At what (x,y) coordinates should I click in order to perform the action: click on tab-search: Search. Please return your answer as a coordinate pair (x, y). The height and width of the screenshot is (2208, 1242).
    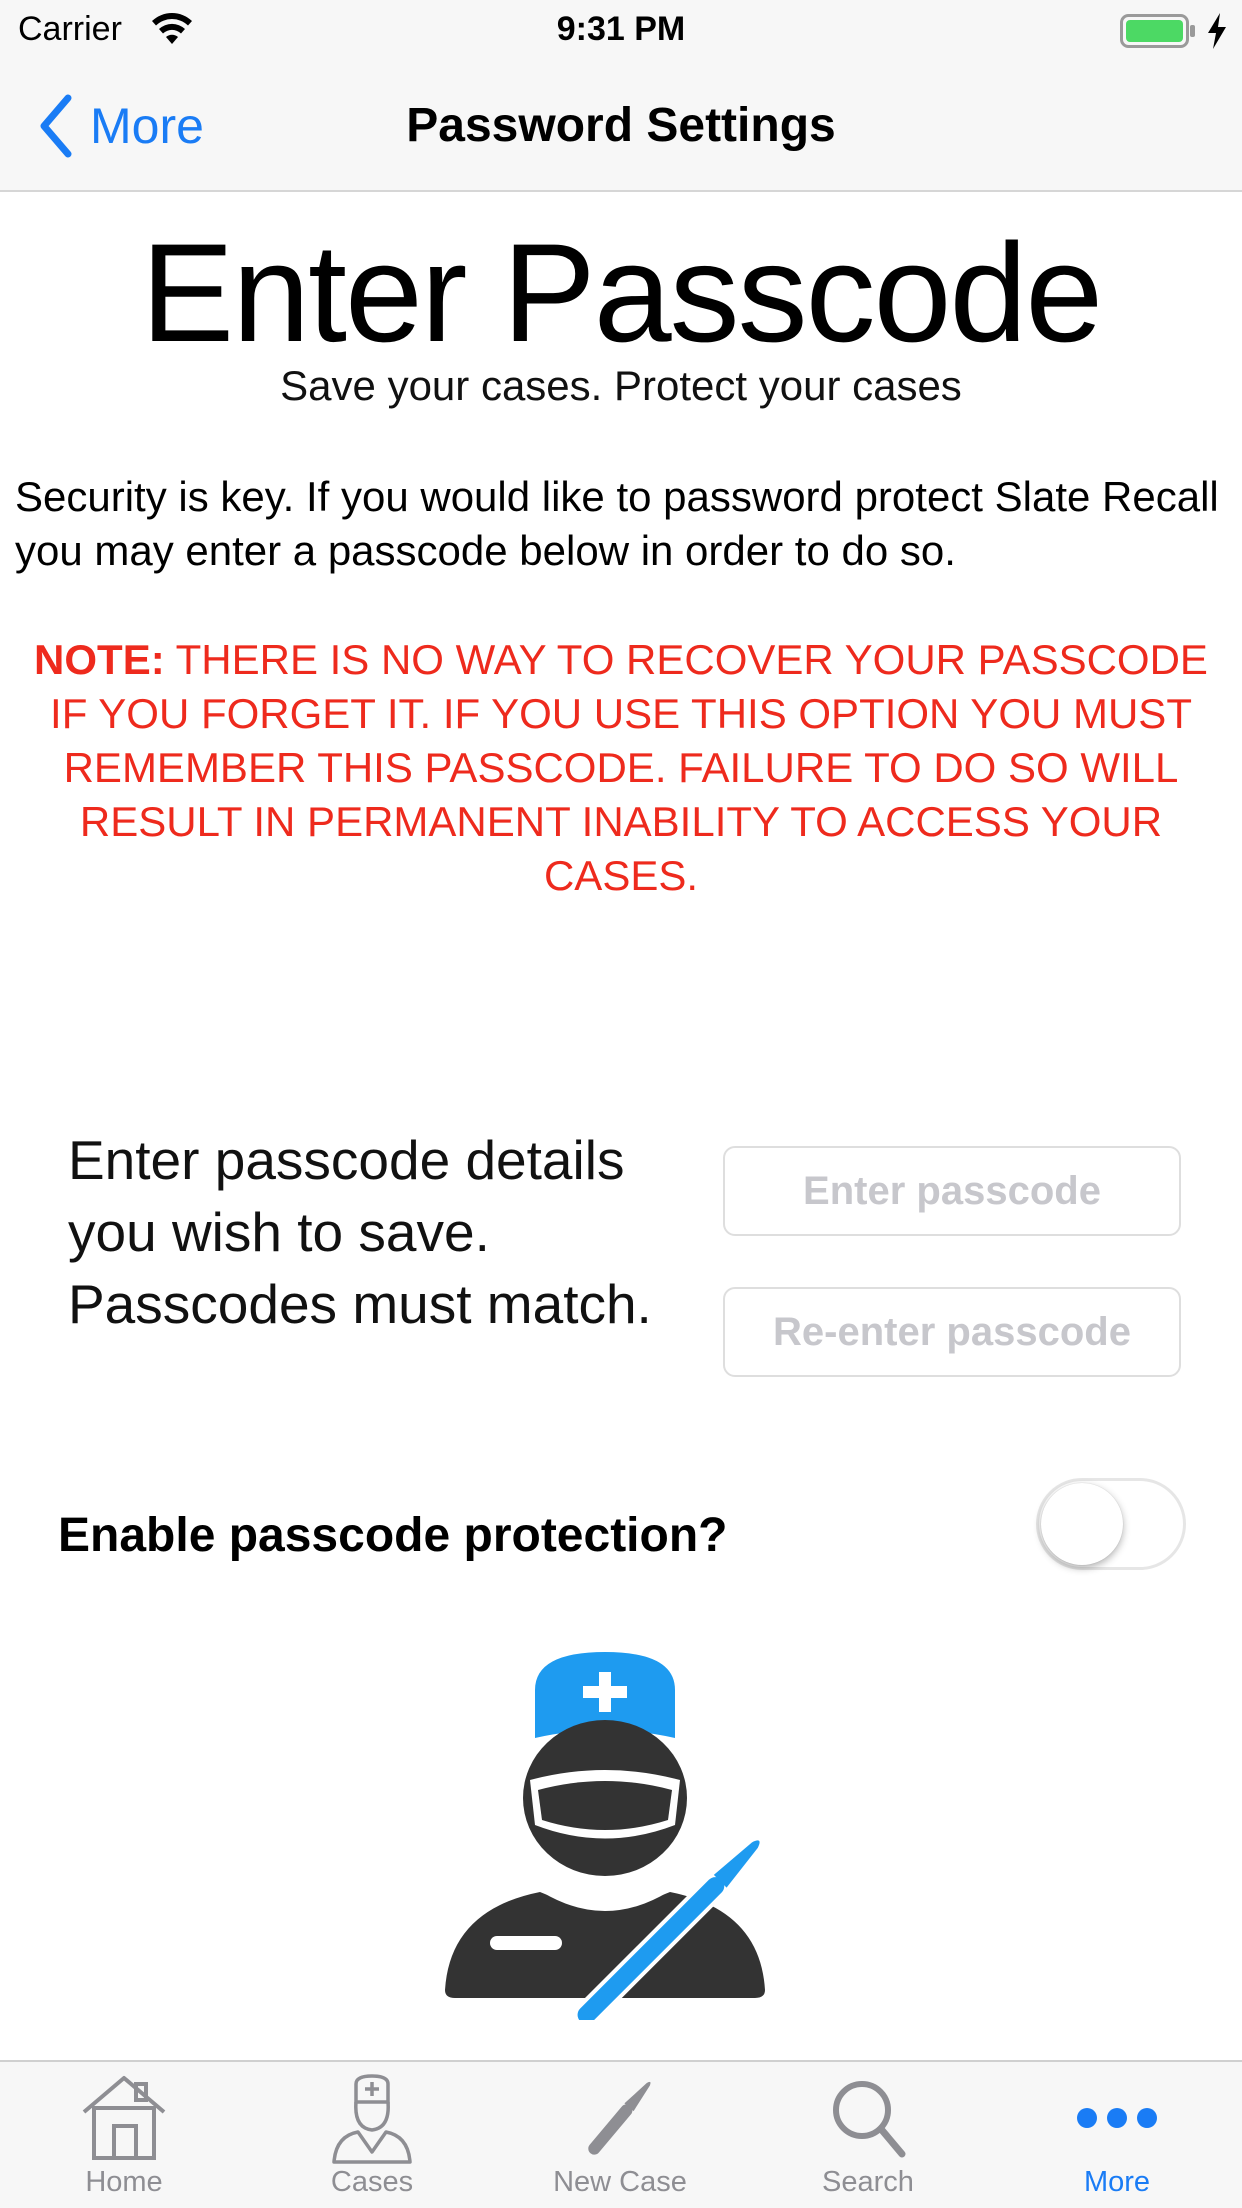
    Looking at the image, I should click on (868, 2135).